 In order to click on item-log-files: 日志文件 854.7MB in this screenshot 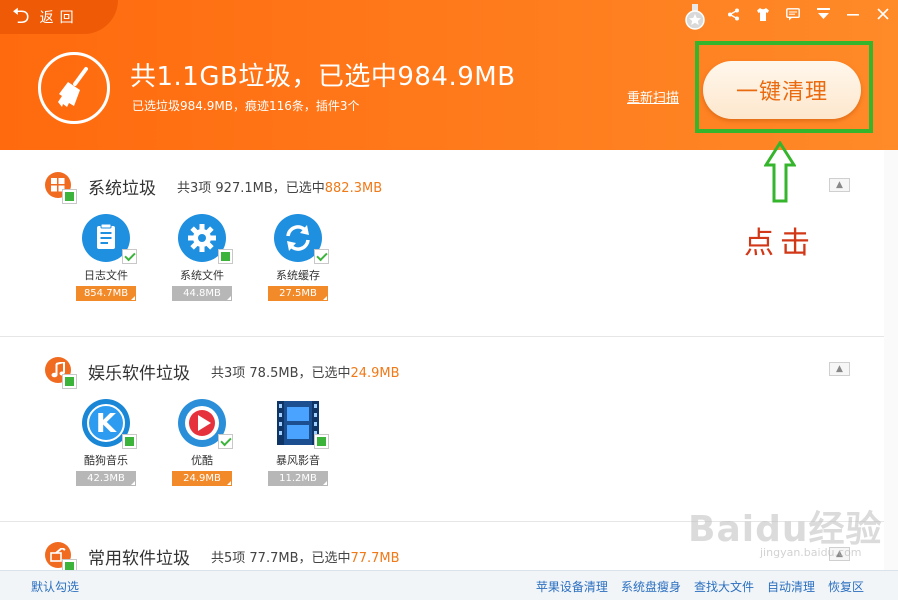, I will do `click(106, 257)`.